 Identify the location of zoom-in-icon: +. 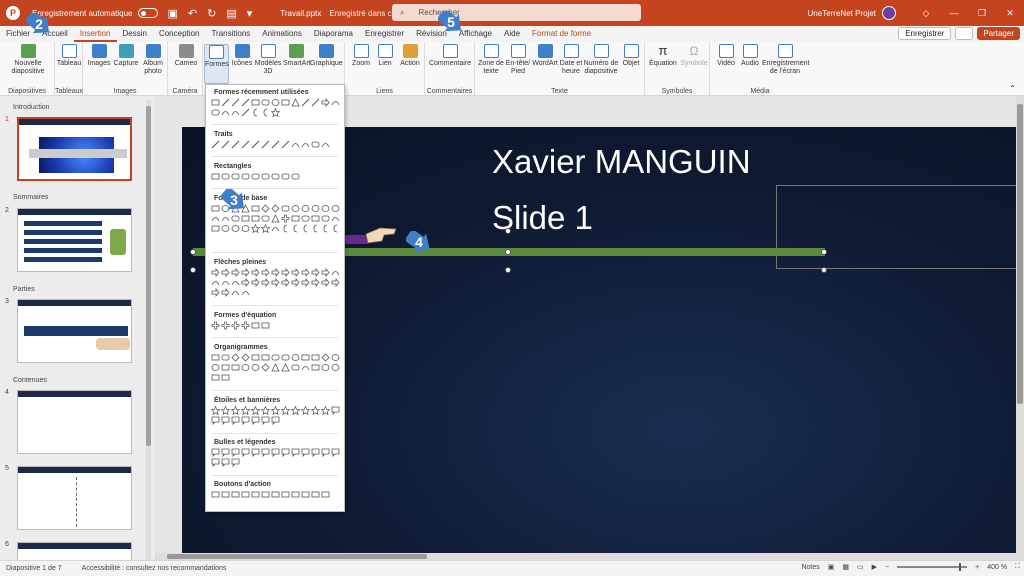
(977, 567).